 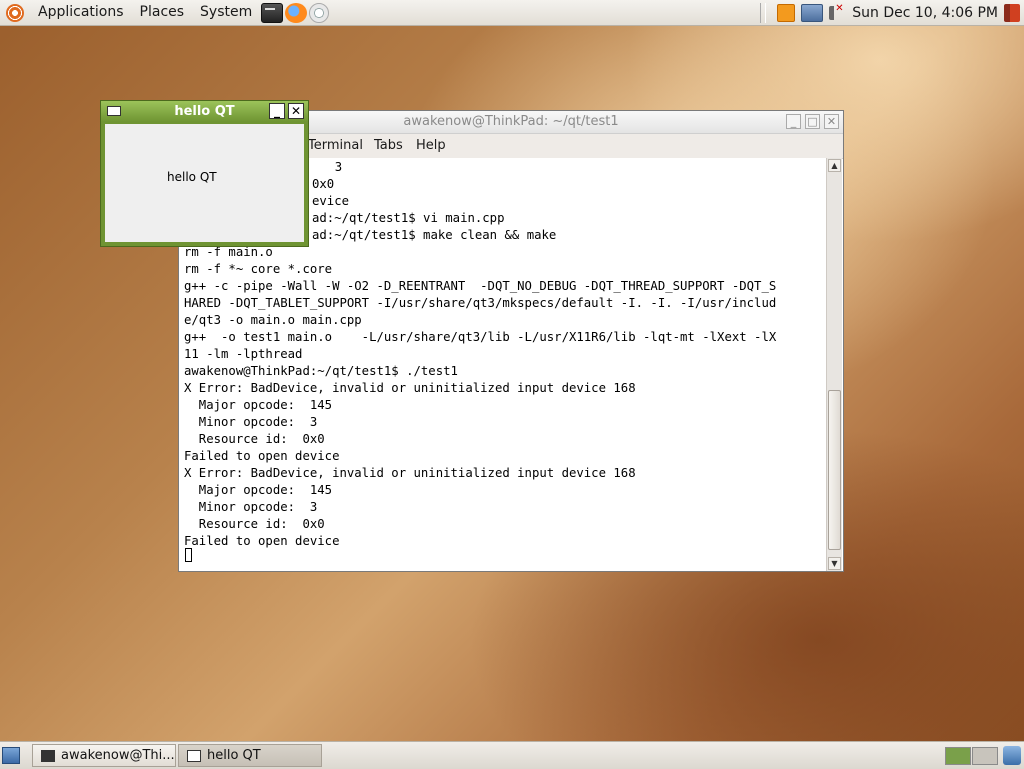 What do you see at coordinates (434, 235) in the screenshot?
I see `terminal-line: ad:~/qt/test1$ make clean && make` at bounding box center [434, 235].